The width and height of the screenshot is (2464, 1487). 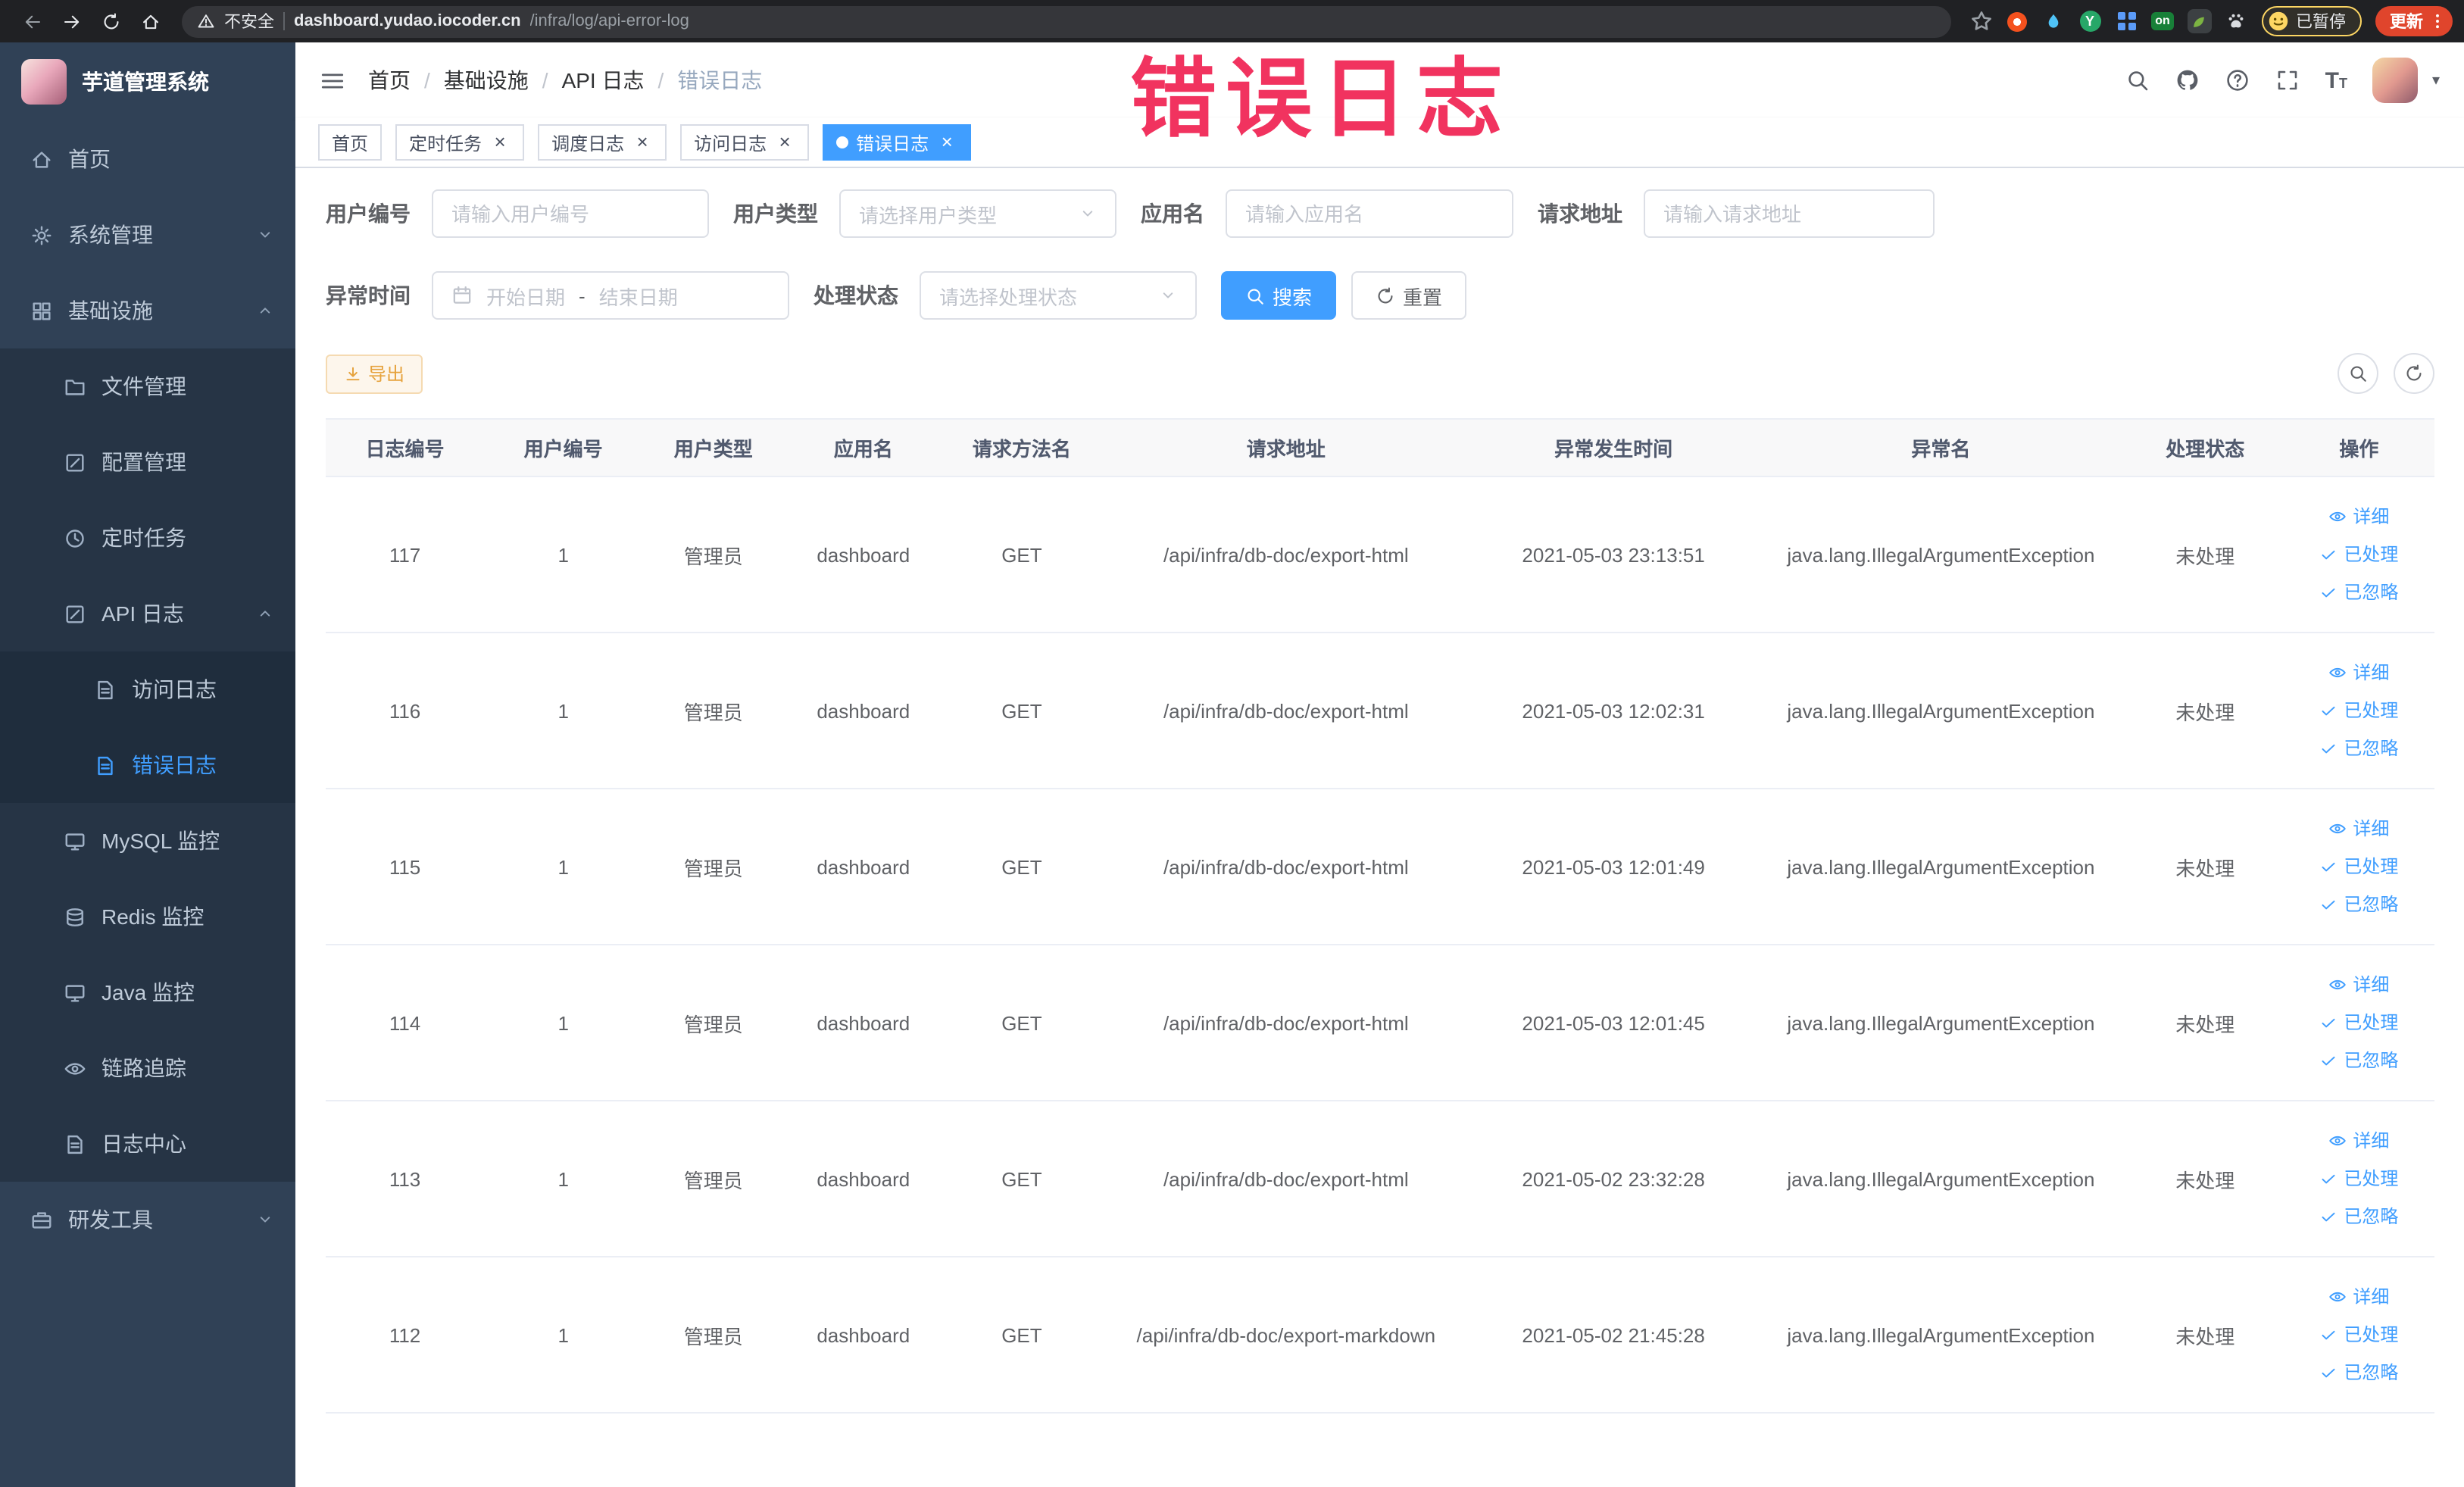 What do you see at coordinates (147, 310) in the screenshot?
I see `sidebar-item-2: 基础设施` at bounding box center [147, 310].